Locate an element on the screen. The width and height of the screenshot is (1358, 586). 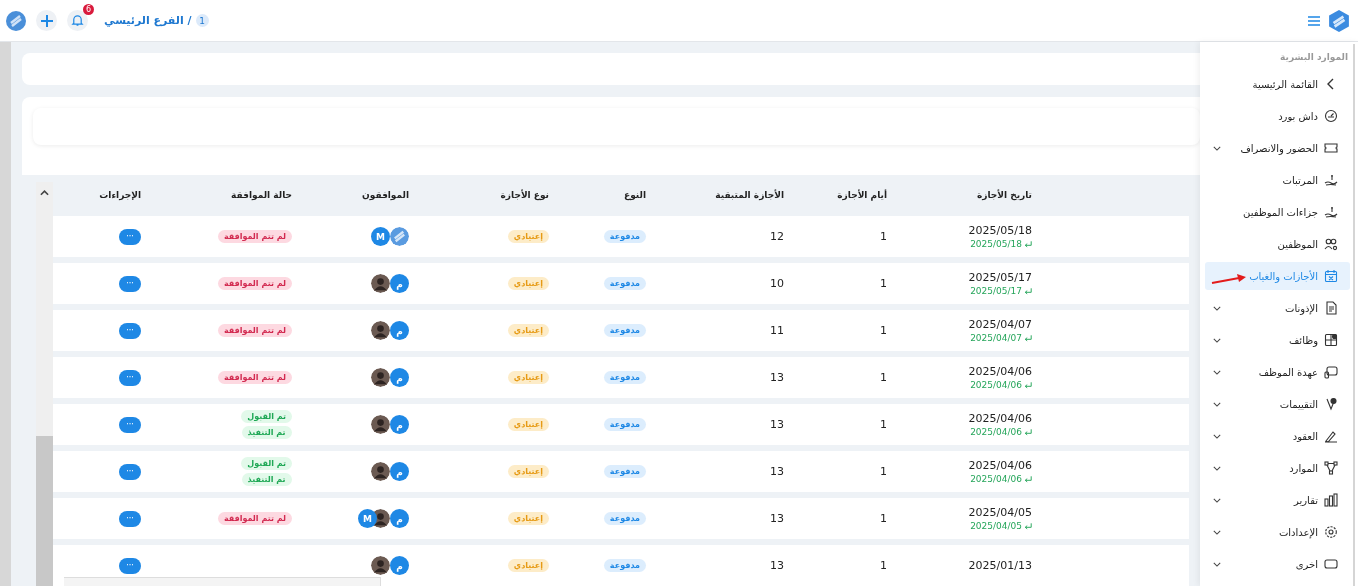
sidebar-item: وظائف is located at coordinates (1277, 340).